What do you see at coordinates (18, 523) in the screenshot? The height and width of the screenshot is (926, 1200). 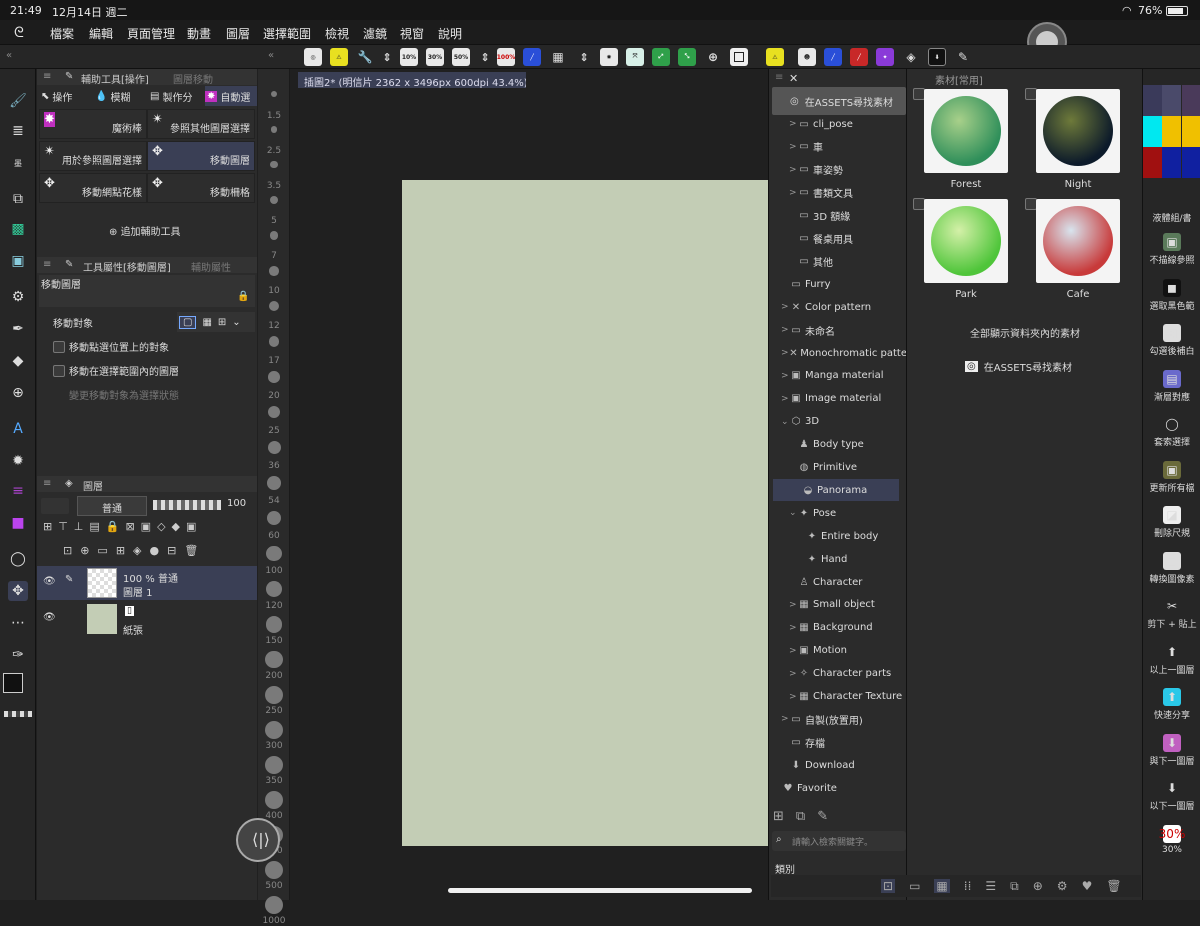 I see `tool-color-icon: ■` at bounding box center [18, 523].